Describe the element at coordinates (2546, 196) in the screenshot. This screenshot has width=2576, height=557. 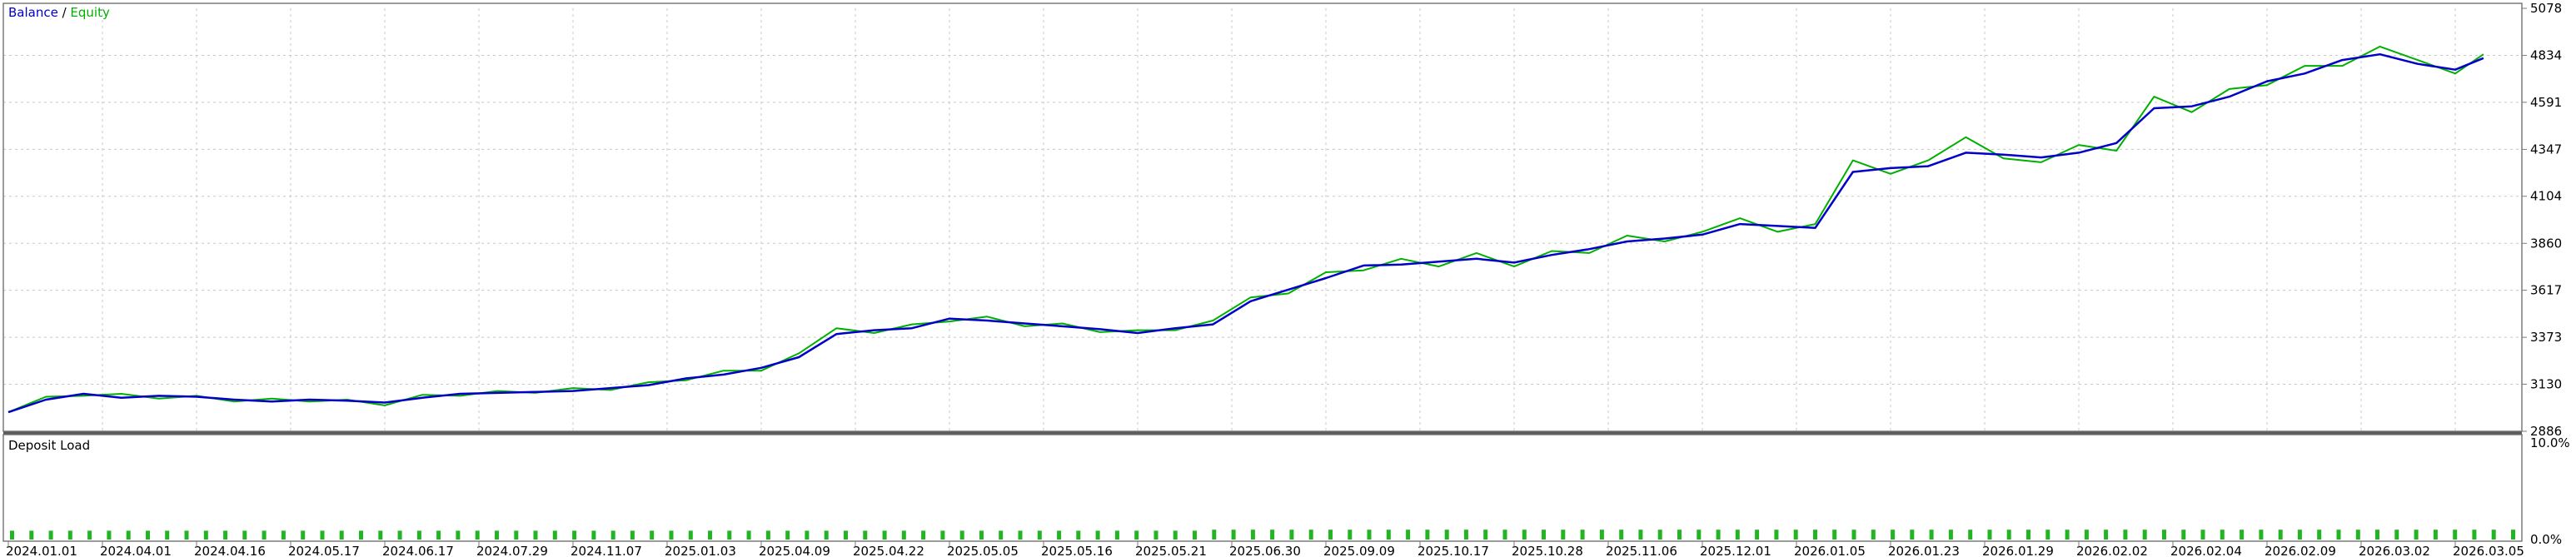
I see `y-tick-label: 4104` at that location.